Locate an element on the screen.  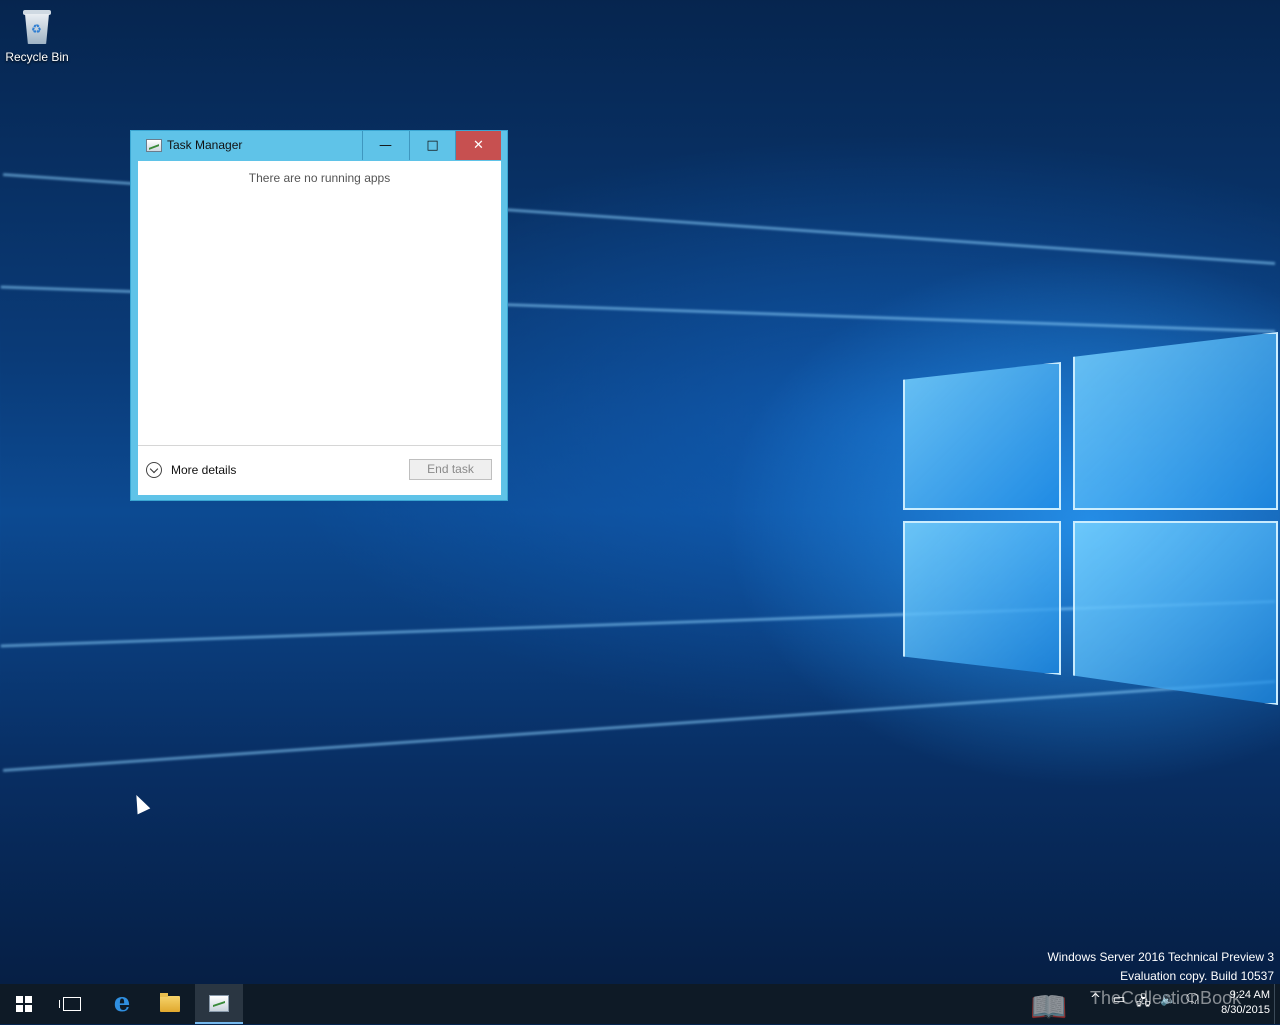
desktop-icon-label: Recycle Bin is located at coordinates (37, 57).